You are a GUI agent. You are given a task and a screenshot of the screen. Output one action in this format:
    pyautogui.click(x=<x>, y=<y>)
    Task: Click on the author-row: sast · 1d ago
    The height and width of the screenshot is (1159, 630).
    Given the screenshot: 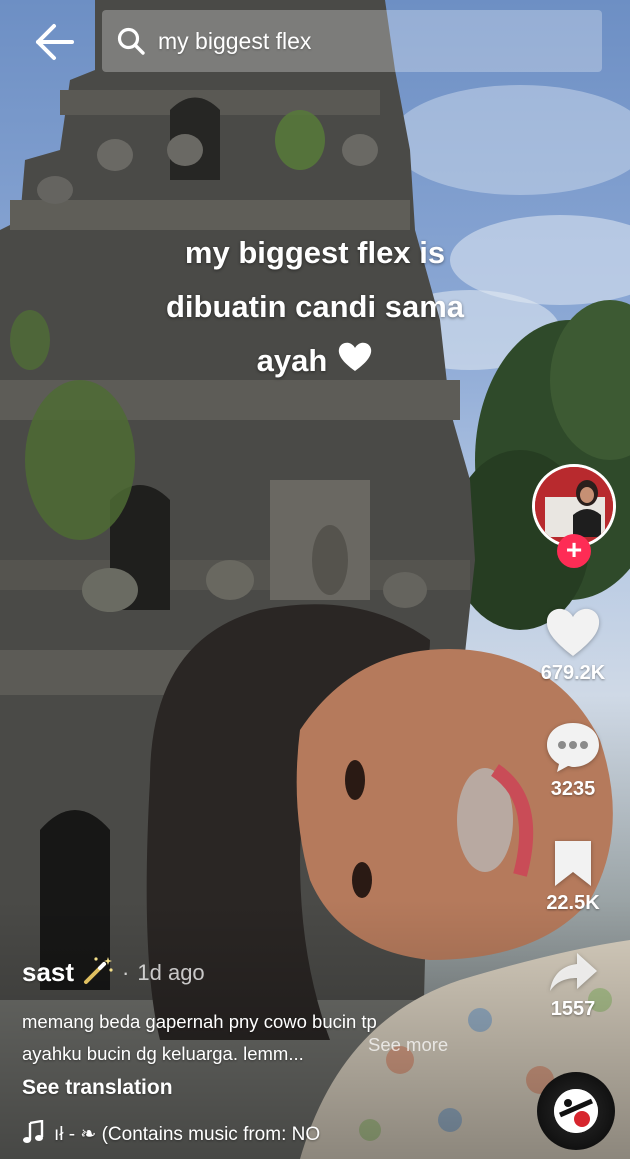 What is the action you would take?
    pyautogui.click(x=113, y=972)
    